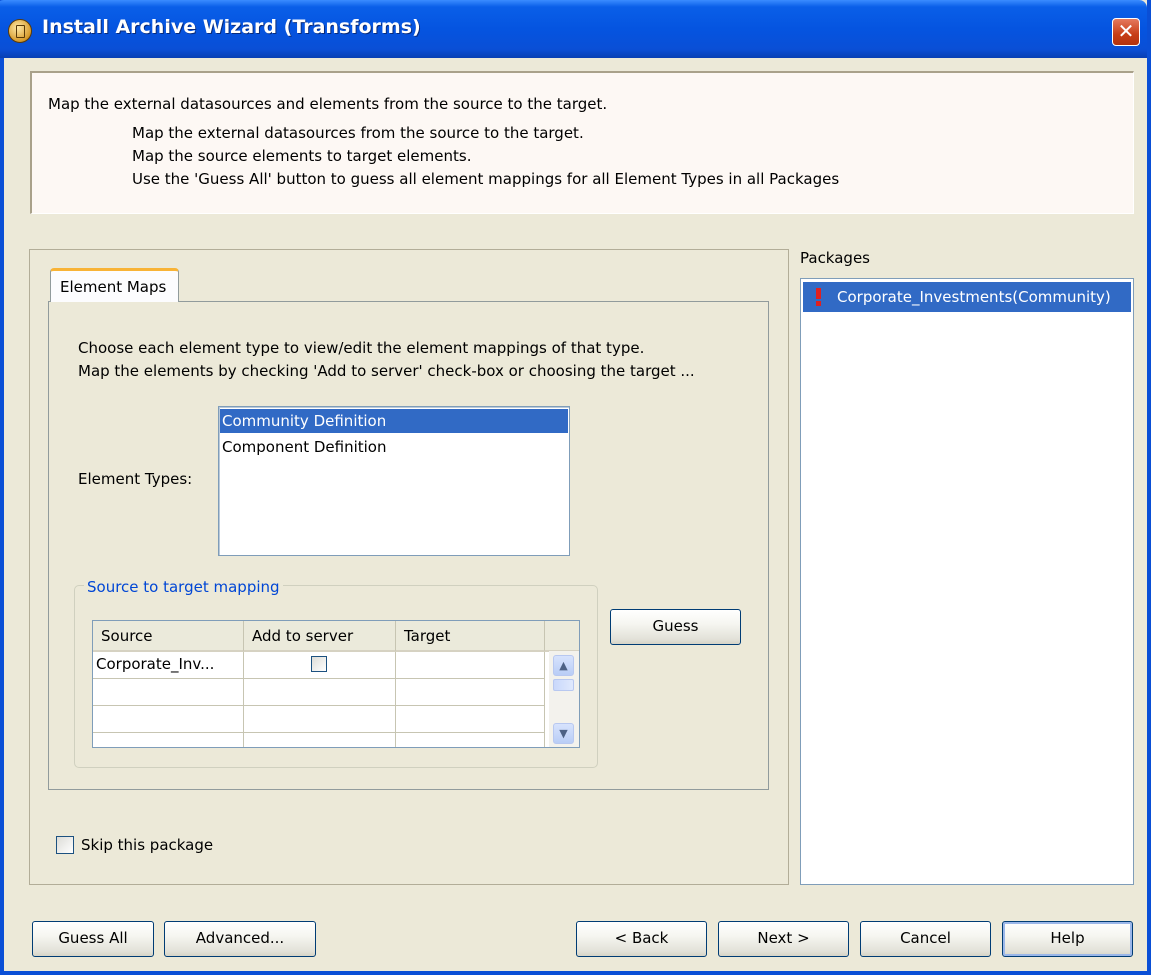 This screenshot has height=975, width=1151. Describe the element at coordinates (135, 479) in the screenshot. I see `element-types-label: Element Types:` at that location.